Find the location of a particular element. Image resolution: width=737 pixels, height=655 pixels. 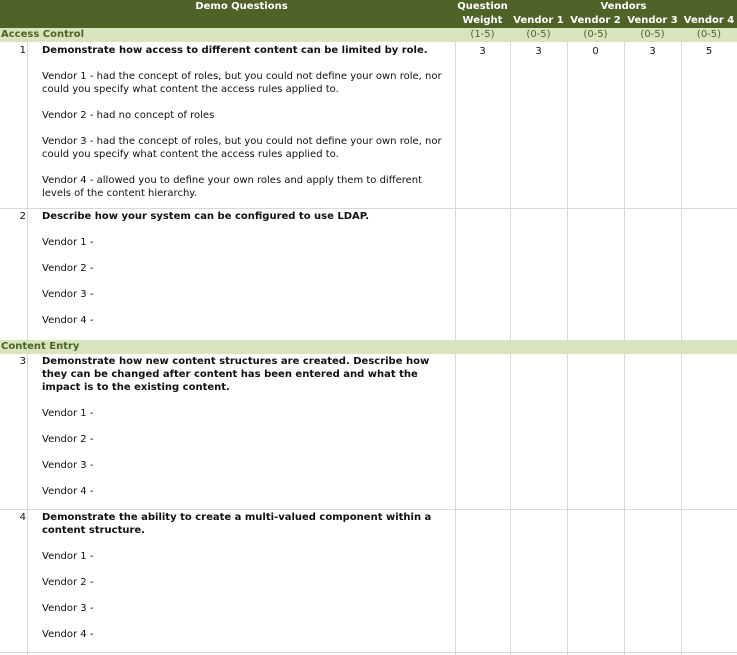

vendor4-range: (0-5) is located at coordinates (709, 34).